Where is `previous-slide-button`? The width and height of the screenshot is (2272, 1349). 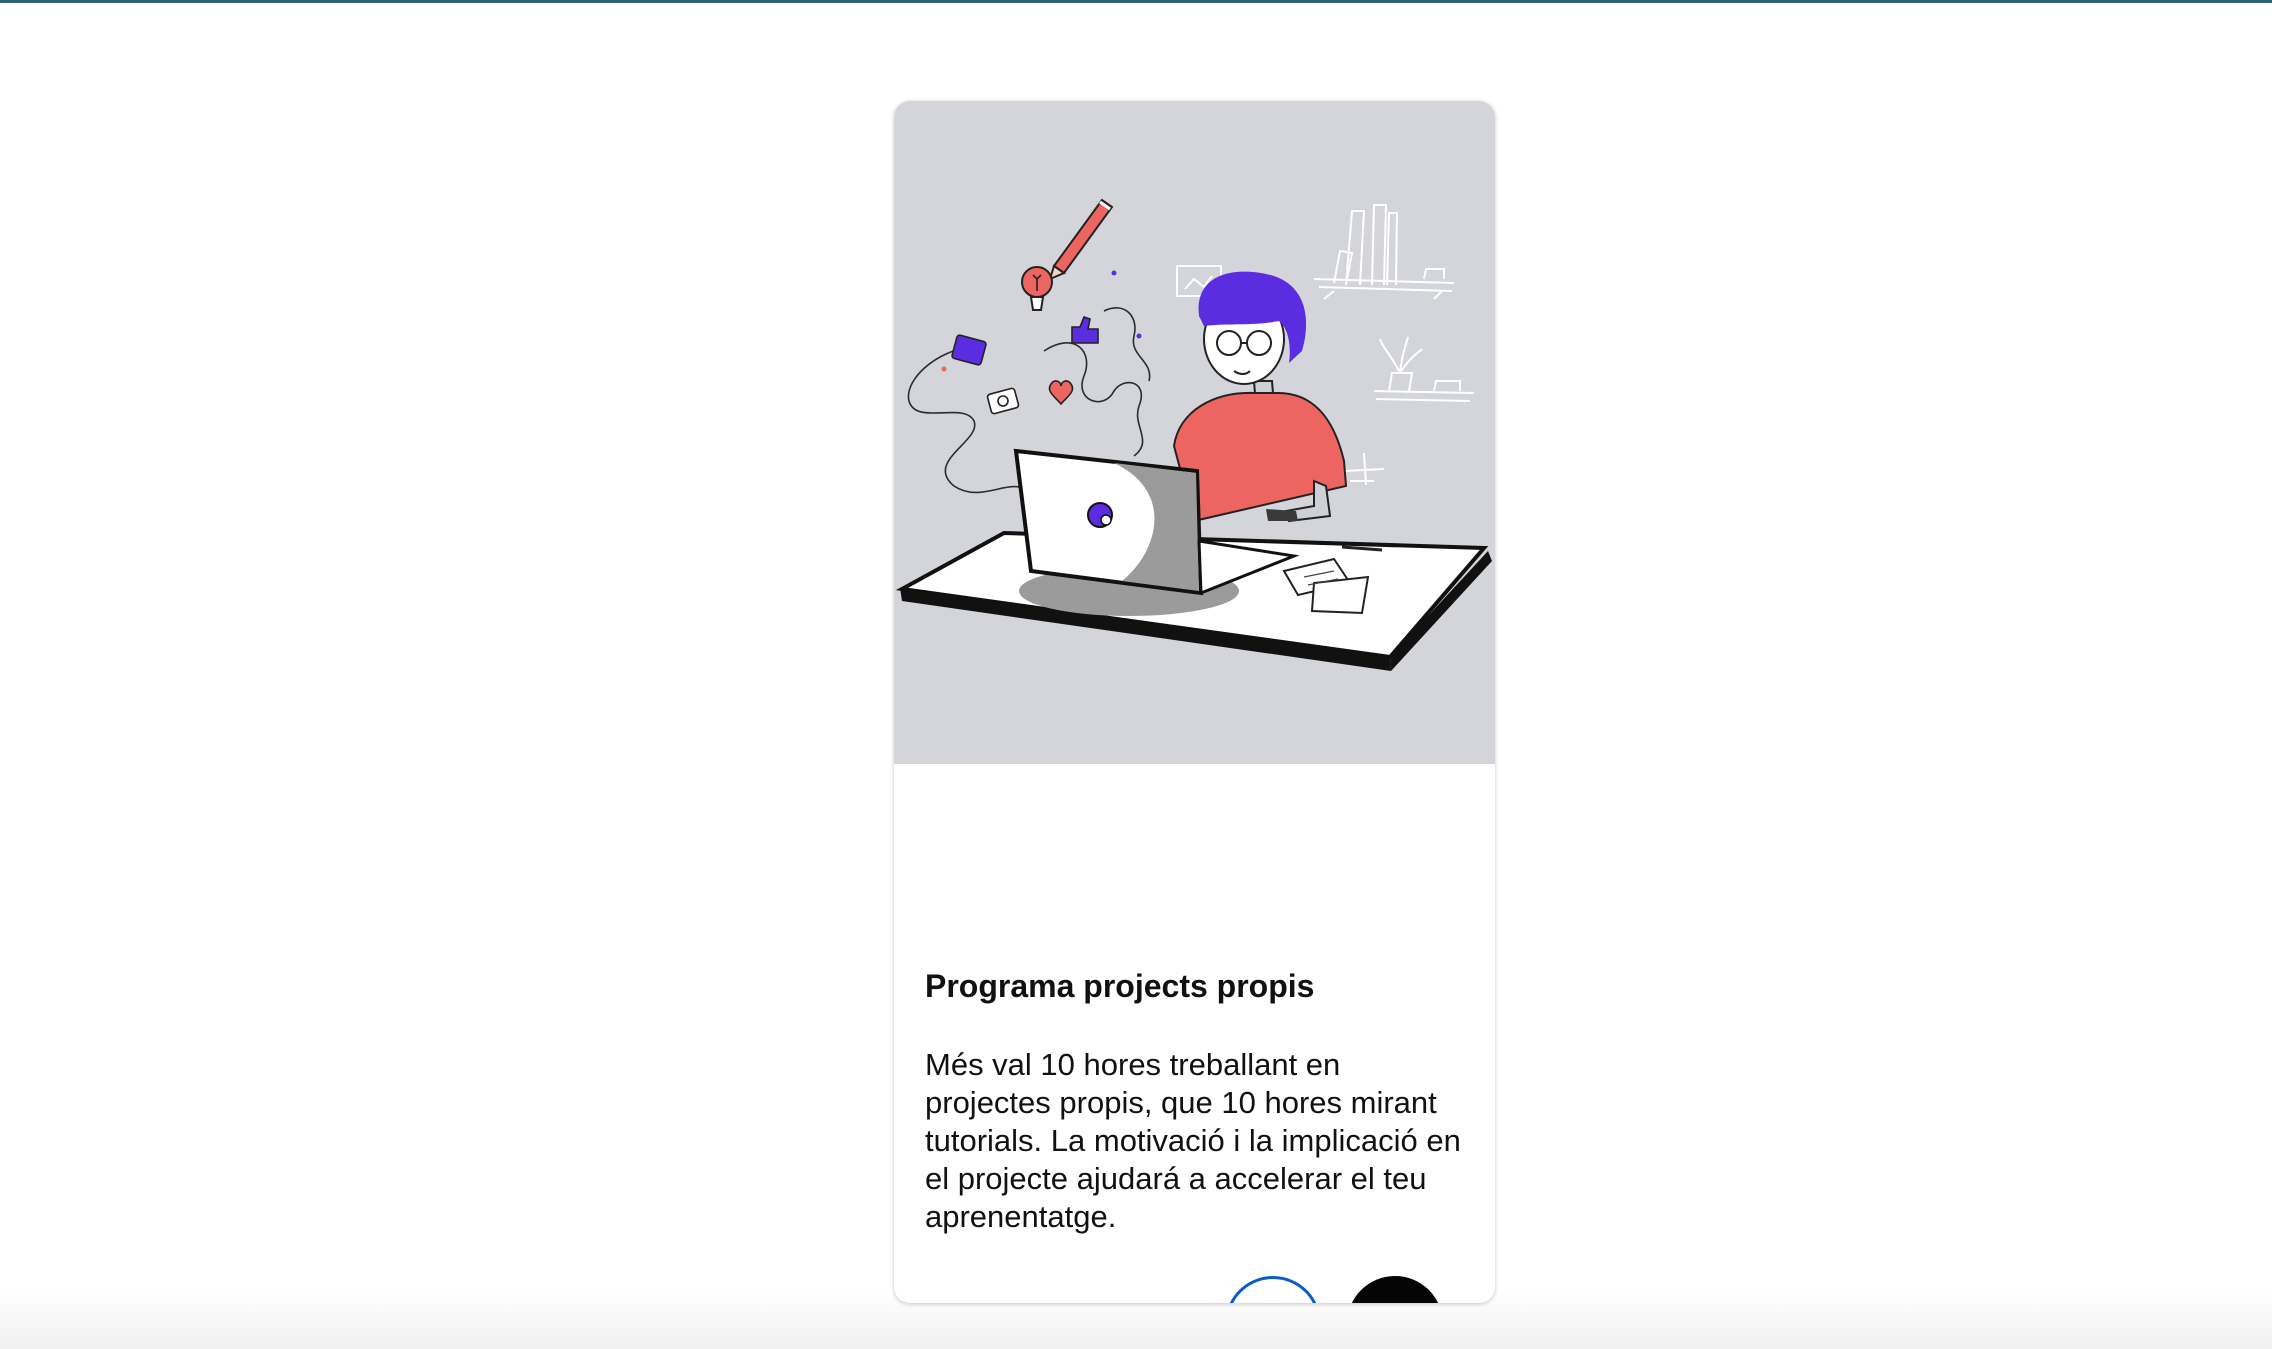
previous-slide-button is located at coordinates (1273, 1289).